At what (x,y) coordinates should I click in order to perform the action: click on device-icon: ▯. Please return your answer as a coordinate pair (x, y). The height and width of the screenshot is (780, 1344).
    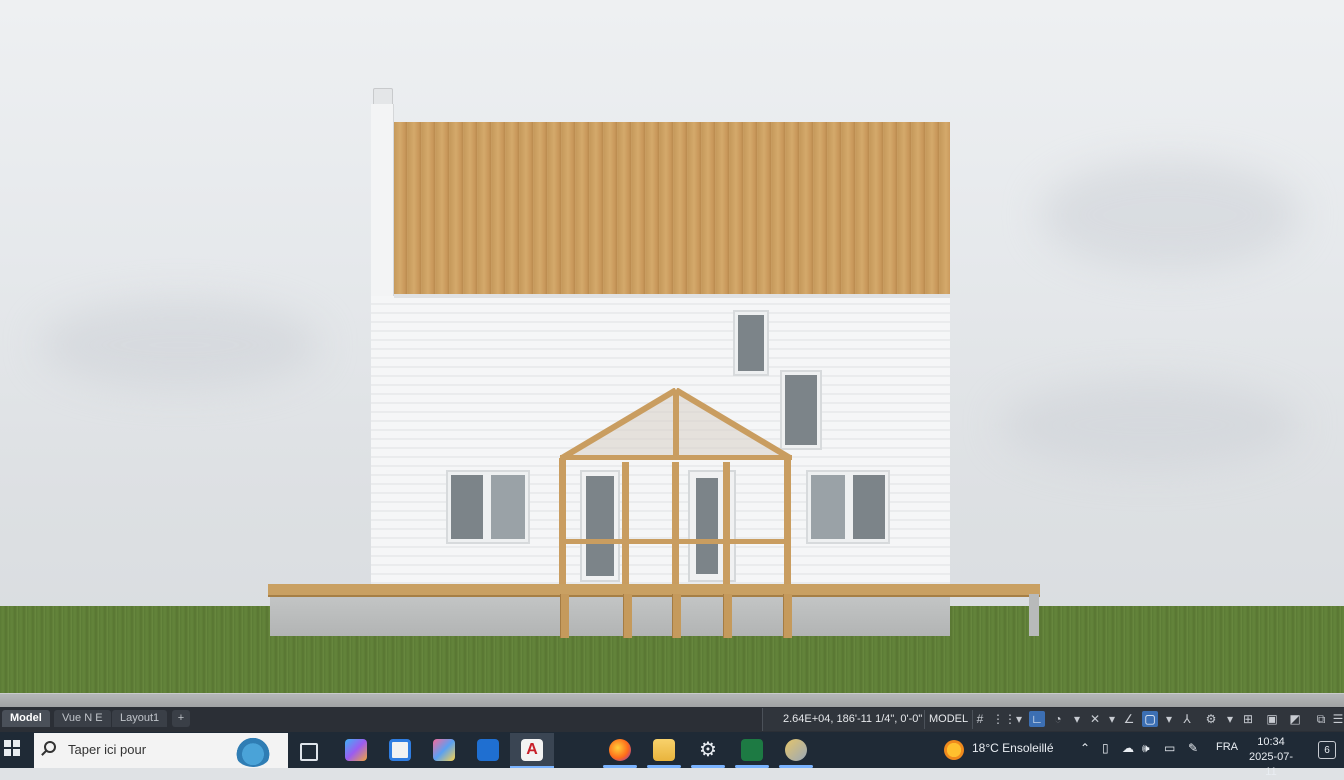
    Looking at the image, I should click on (1105, 748).